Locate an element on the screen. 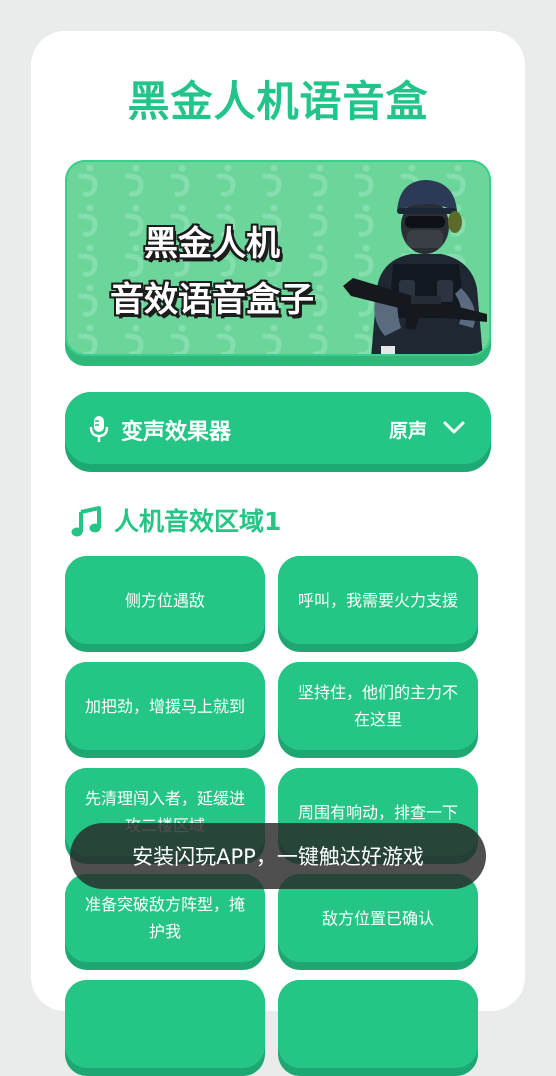 This screenshot has width=556, height=1076. sound-button: 呼叫，我需要火力支援 is located at coordinates (378, 604).